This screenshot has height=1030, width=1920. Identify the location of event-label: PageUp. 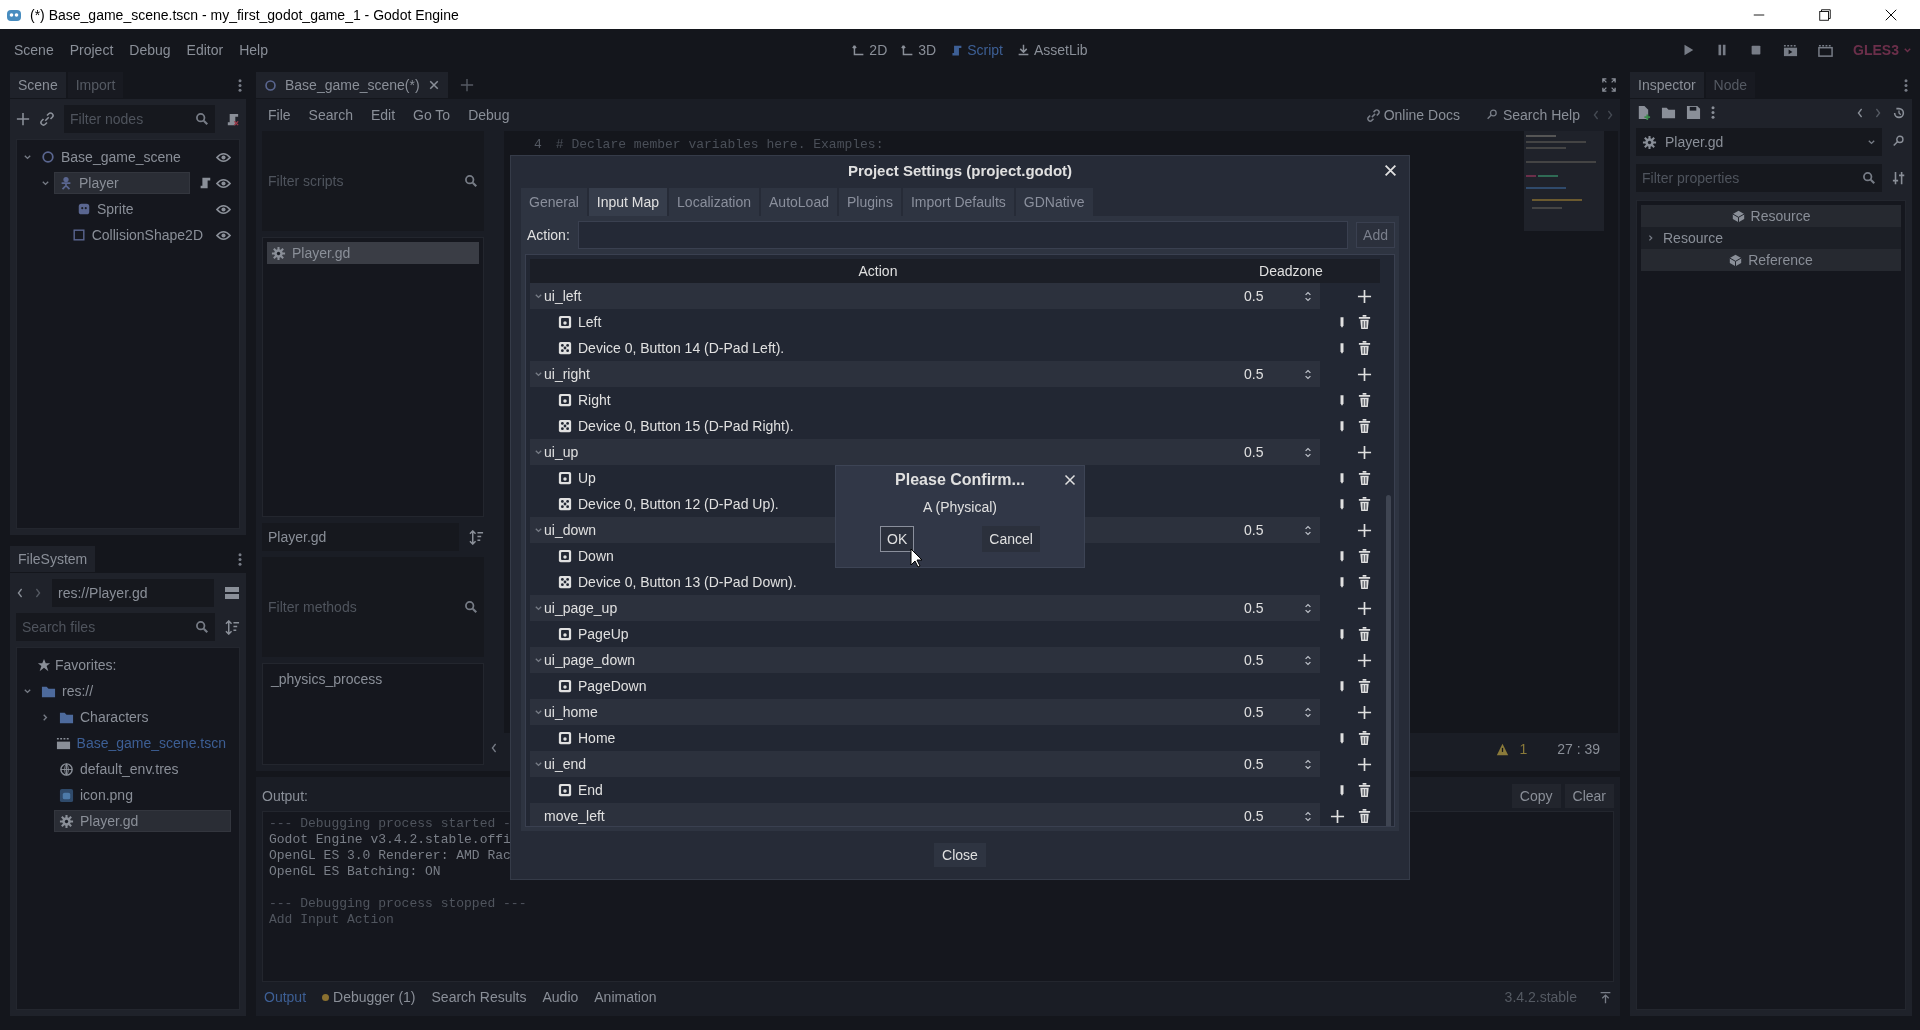
(603, 634).